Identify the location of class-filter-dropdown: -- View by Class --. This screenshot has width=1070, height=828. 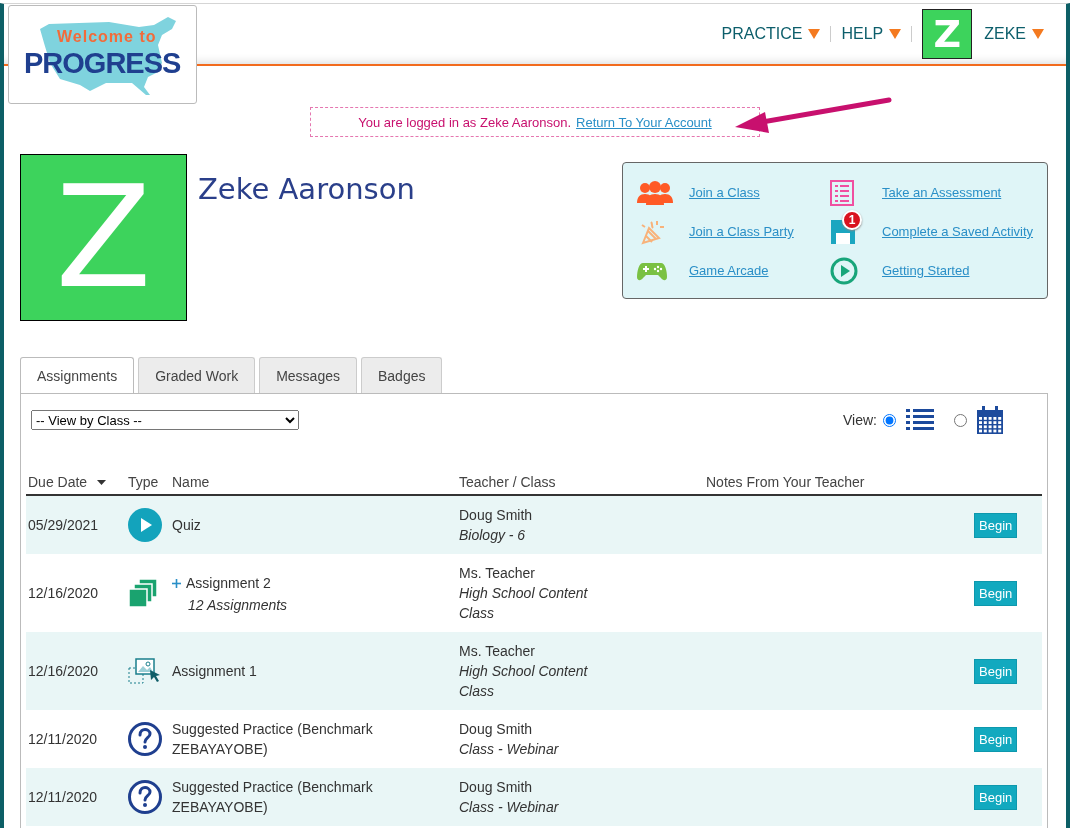
(165, 420).